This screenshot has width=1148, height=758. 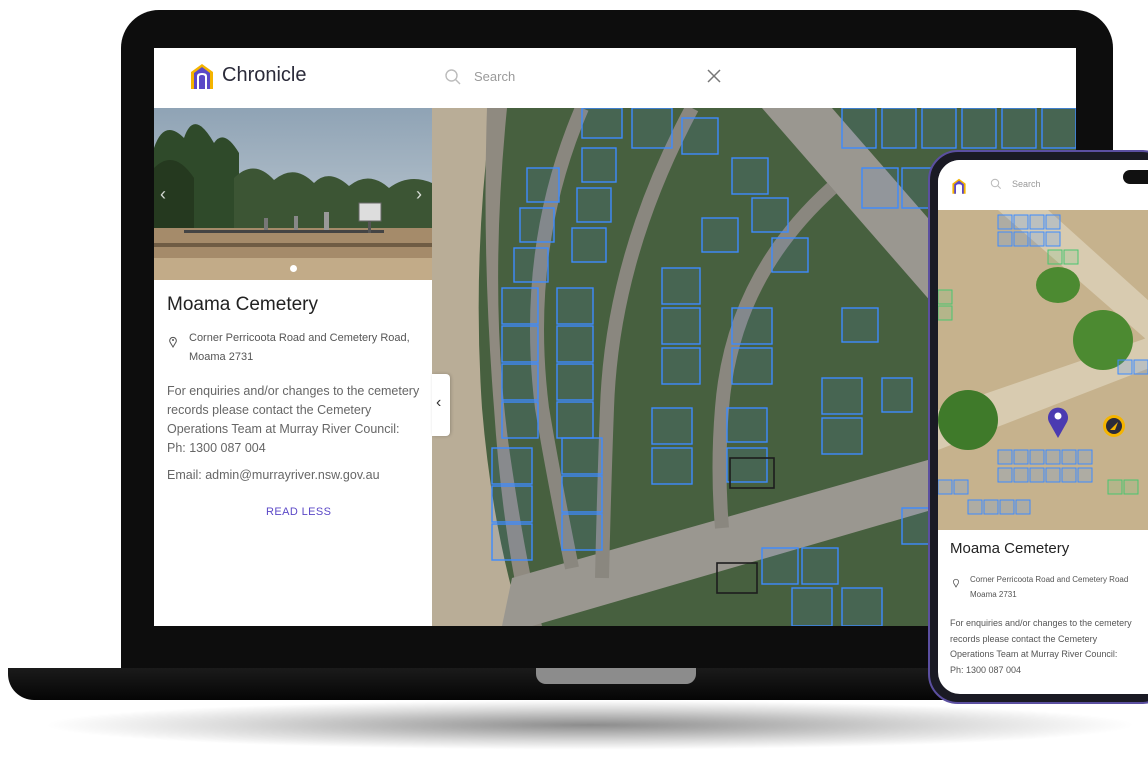 What do you see at coordinates (1026, 184) in the screenshot?
I see `phone-search-input: Search` at bounding box center [1026, 184].